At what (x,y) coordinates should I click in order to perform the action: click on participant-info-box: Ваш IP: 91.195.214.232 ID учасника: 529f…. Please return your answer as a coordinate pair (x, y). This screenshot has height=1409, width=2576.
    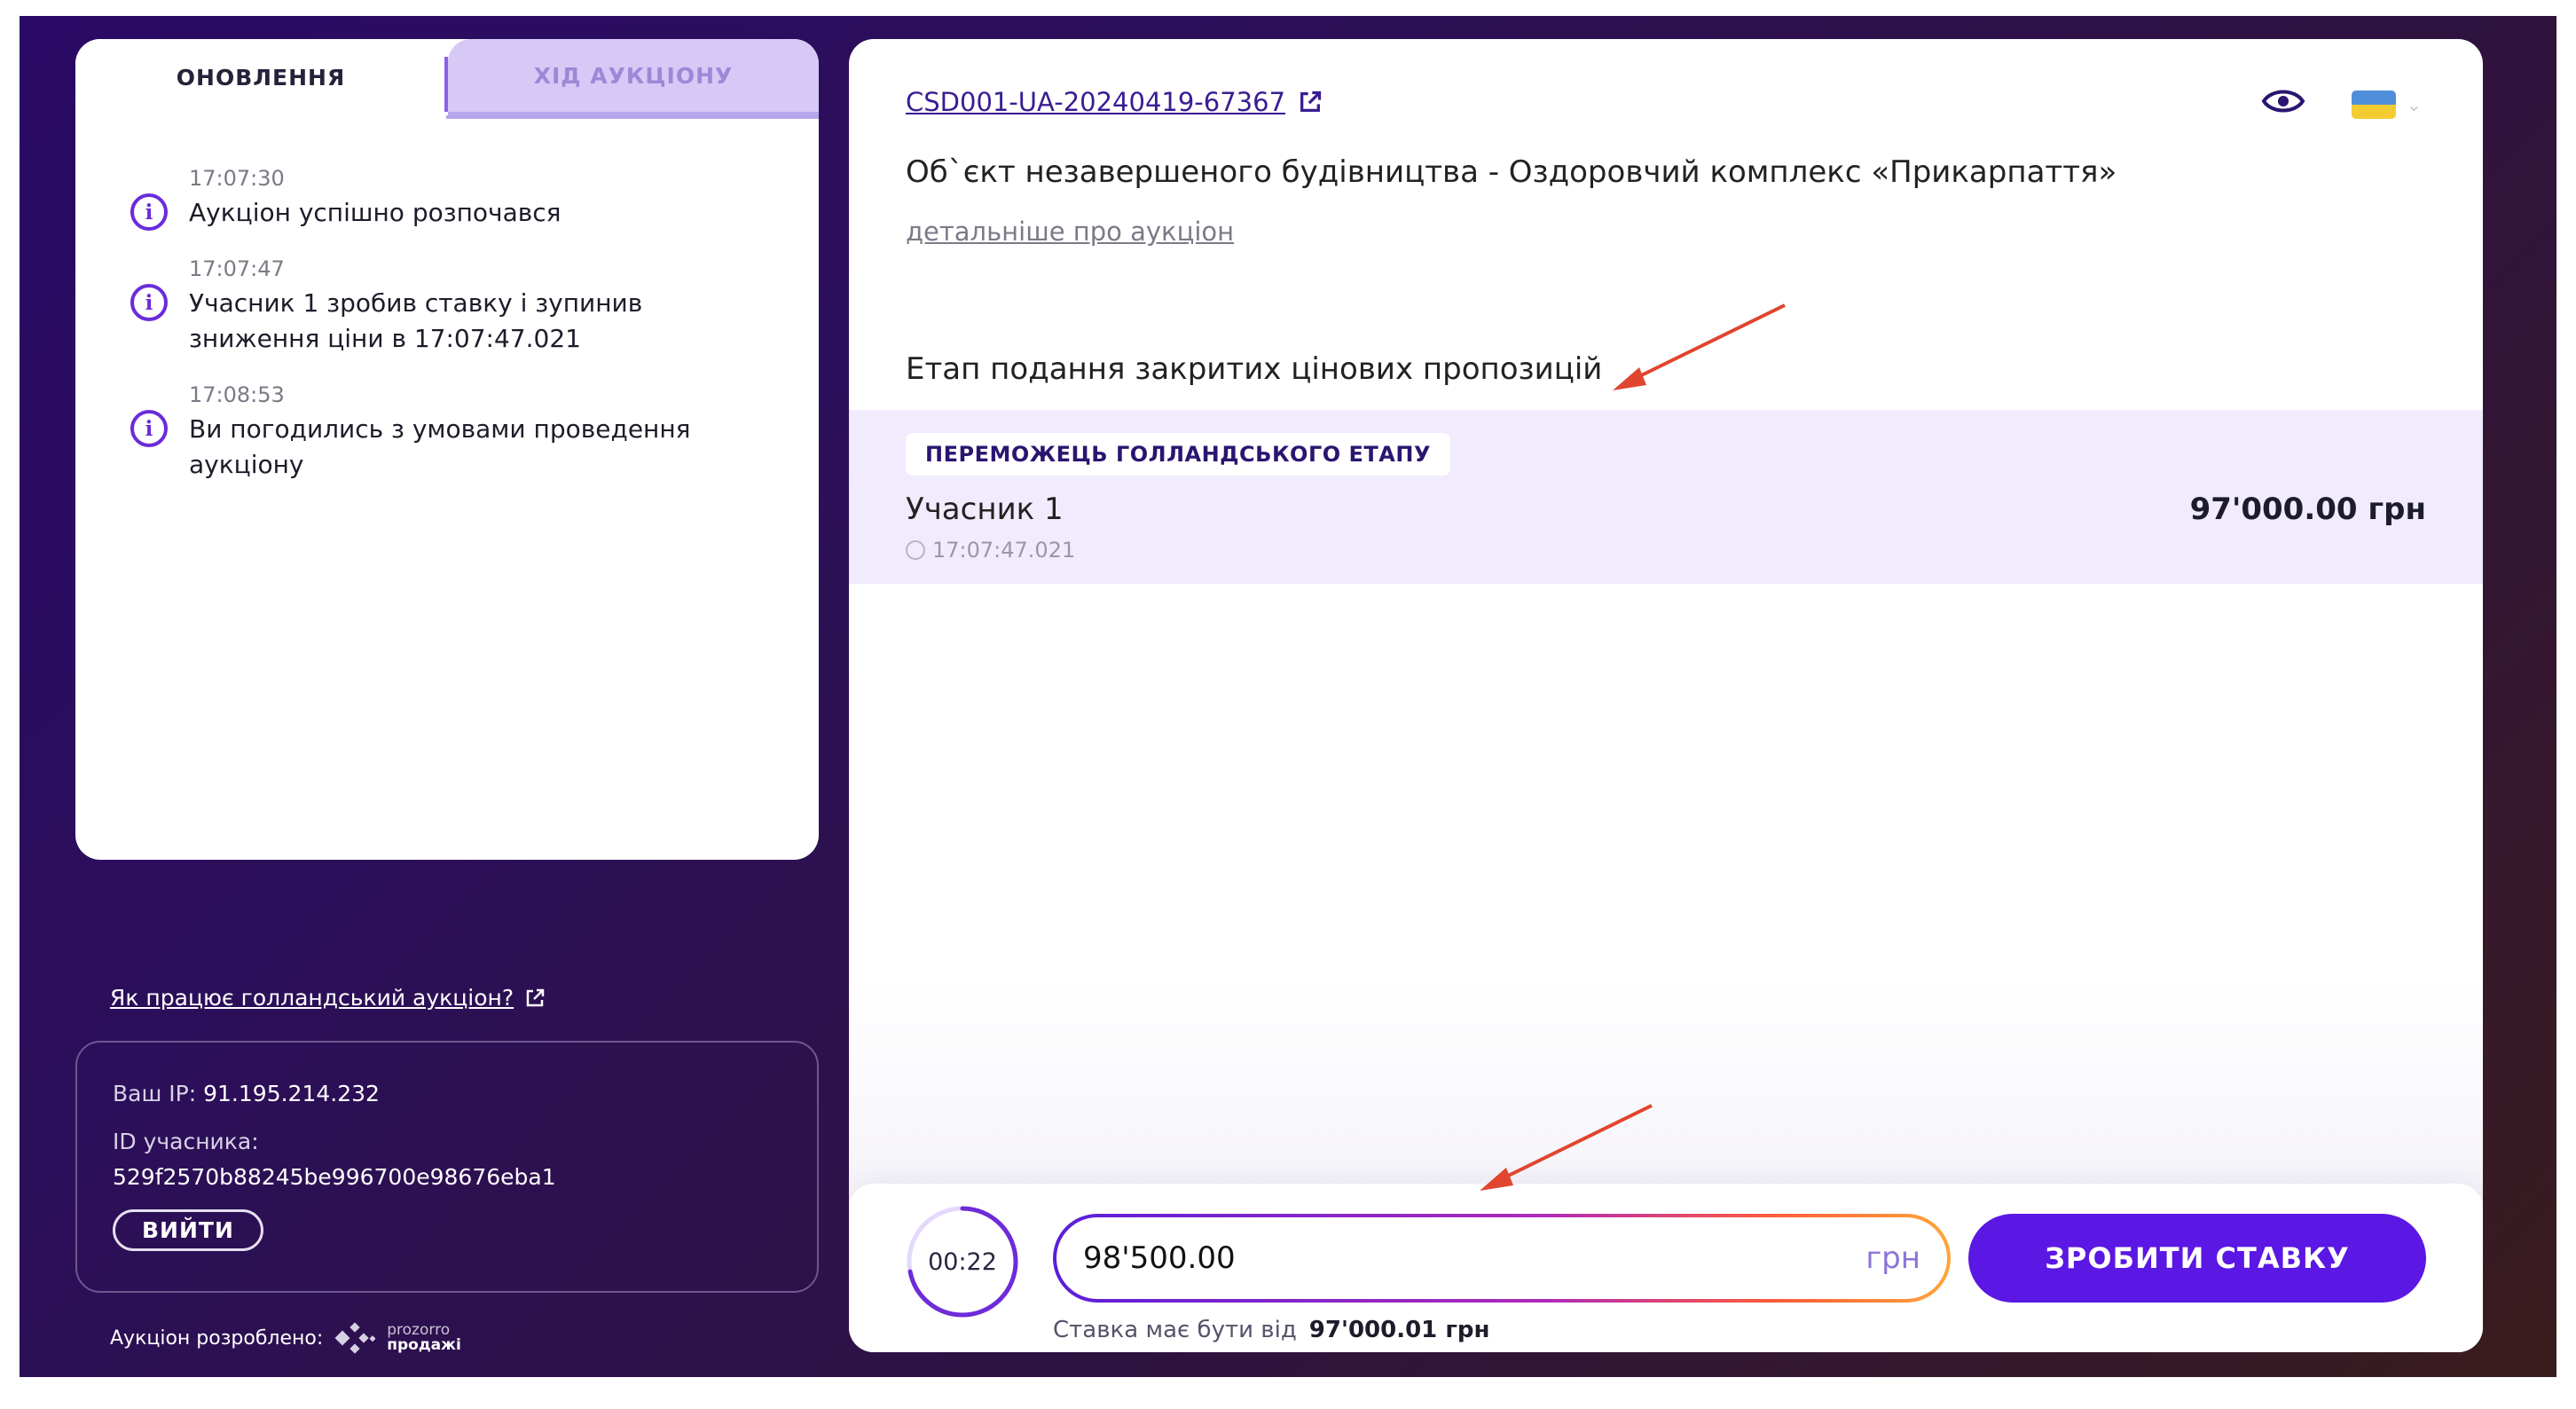
    Looking at the image, I should click on (447, 1167).